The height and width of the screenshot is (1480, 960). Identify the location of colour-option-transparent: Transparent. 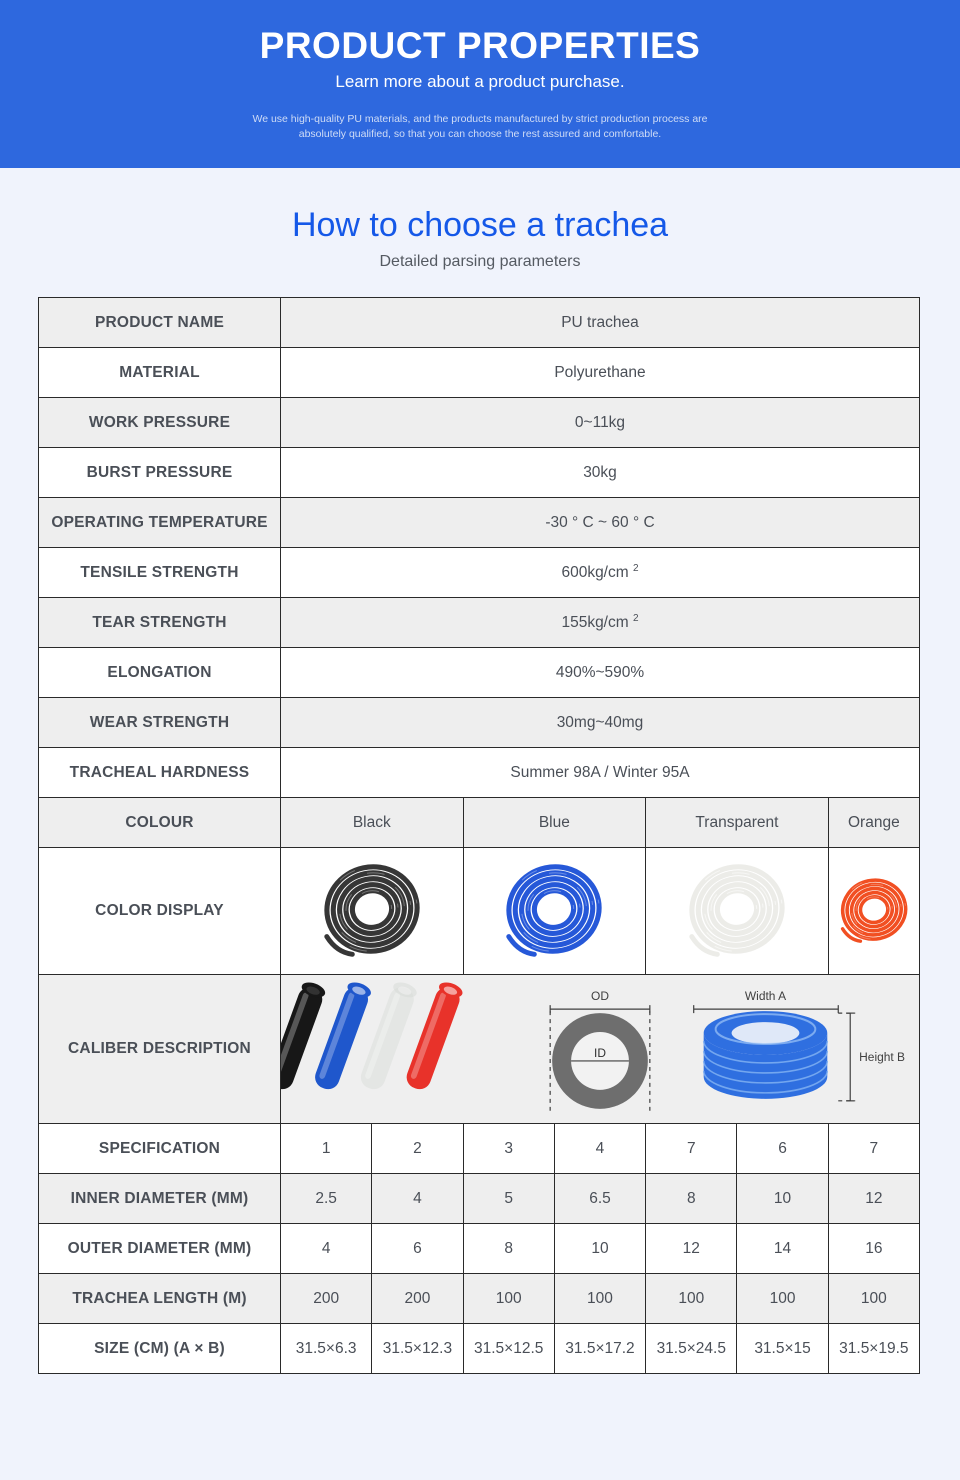
(737, 823).